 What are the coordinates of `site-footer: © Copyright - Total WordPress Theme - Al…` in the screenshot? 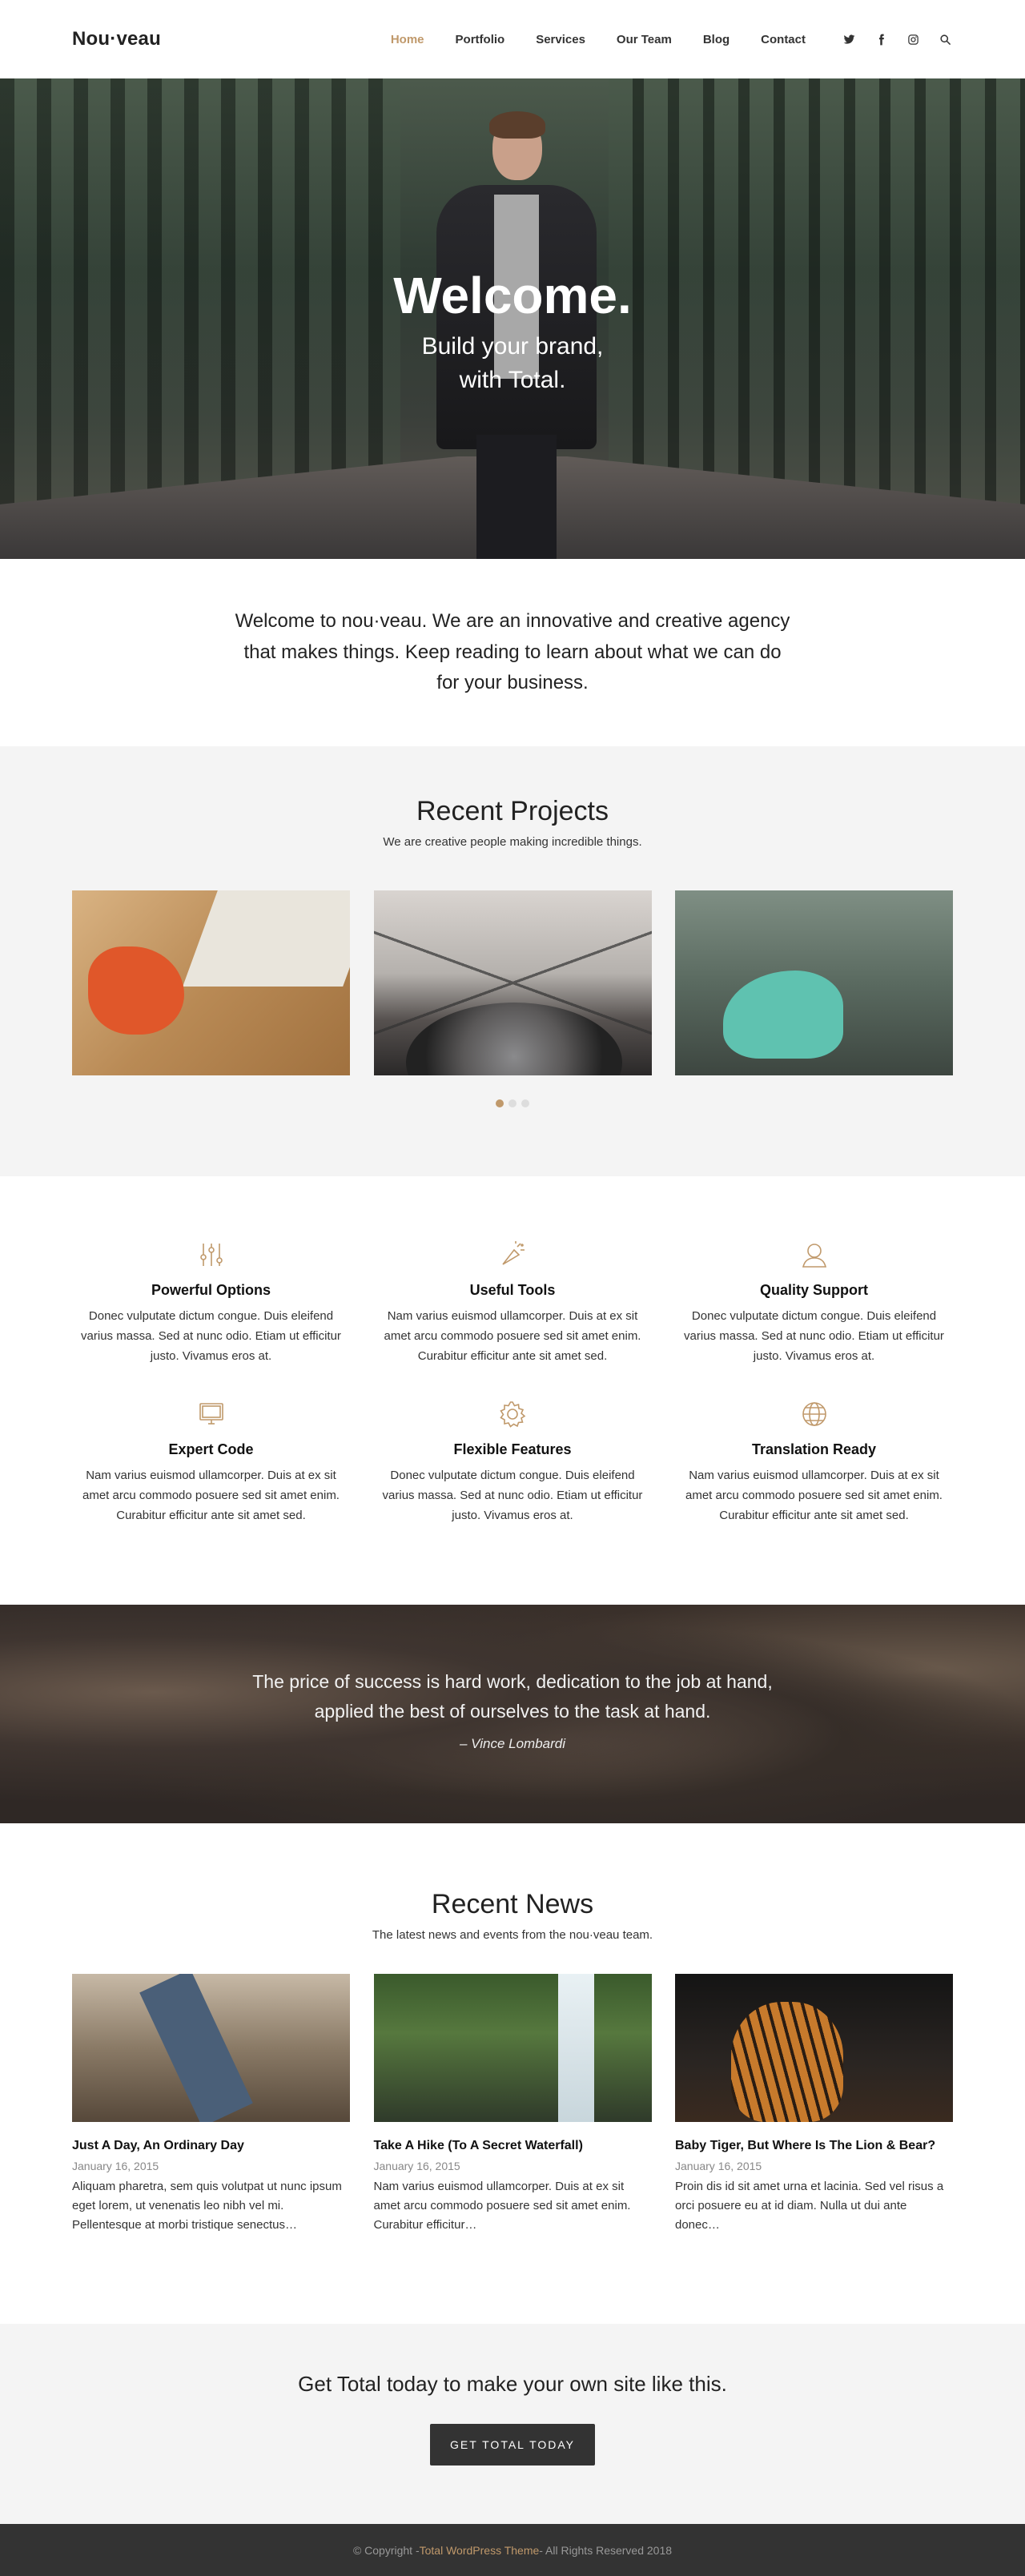 It's located at (512, 2550).